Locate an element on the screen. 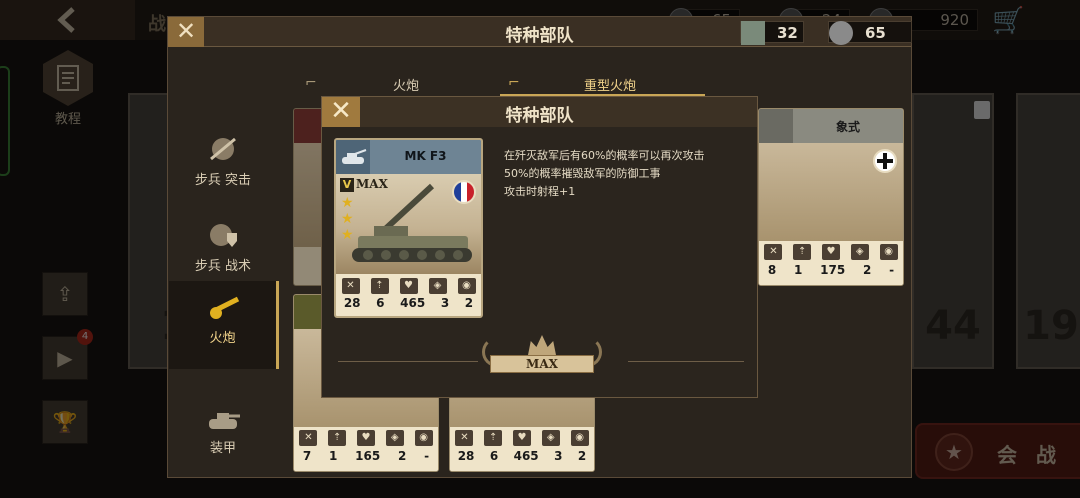 This screenshot has width=1080, height=498. german-cross-icon is located at coordinates (885, 161).